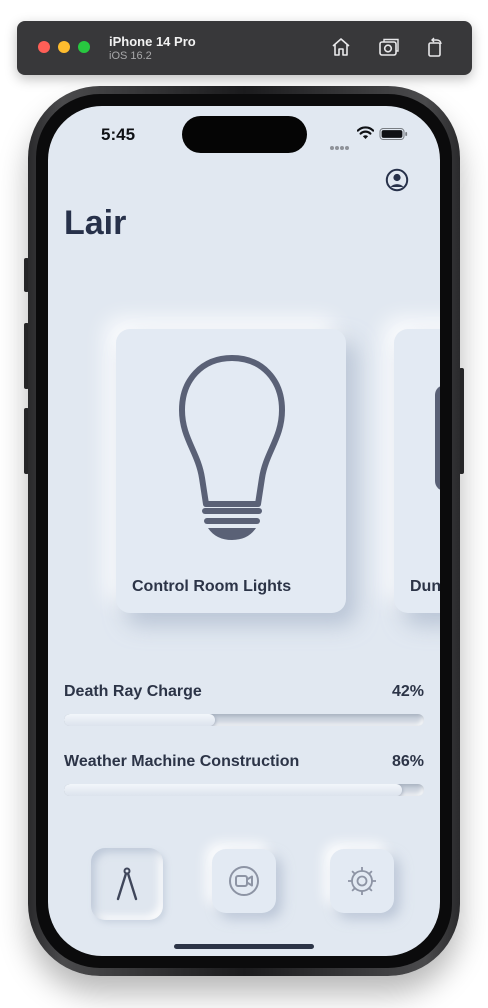 The height and width of the screenshot is (1008, 488). What do you see at coordinates (64, 47) in the screenshot?
I see `minimize-window-button` at bounding box center [64, 47].